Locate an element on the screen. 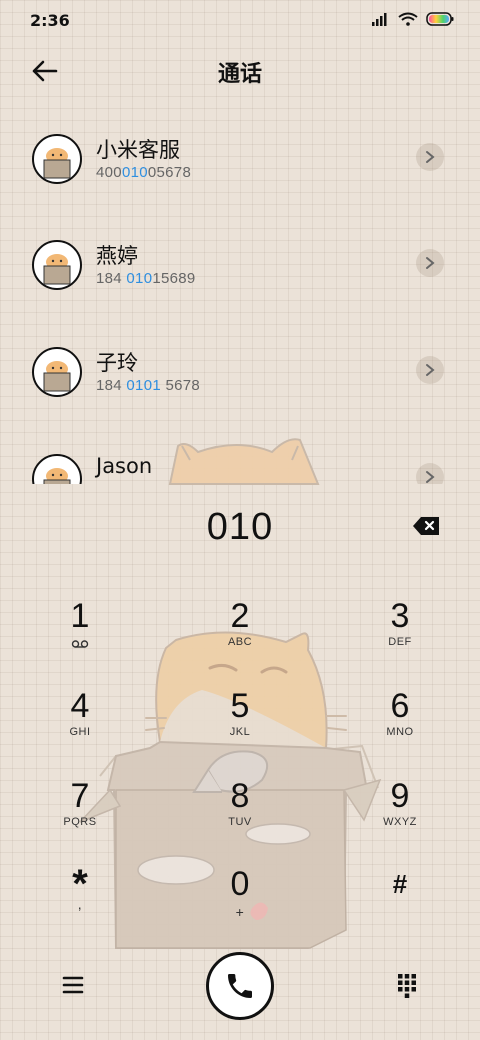 This screenshot has height=1040, width=480. key-0: 0 + is located at coordinates (240, 906).